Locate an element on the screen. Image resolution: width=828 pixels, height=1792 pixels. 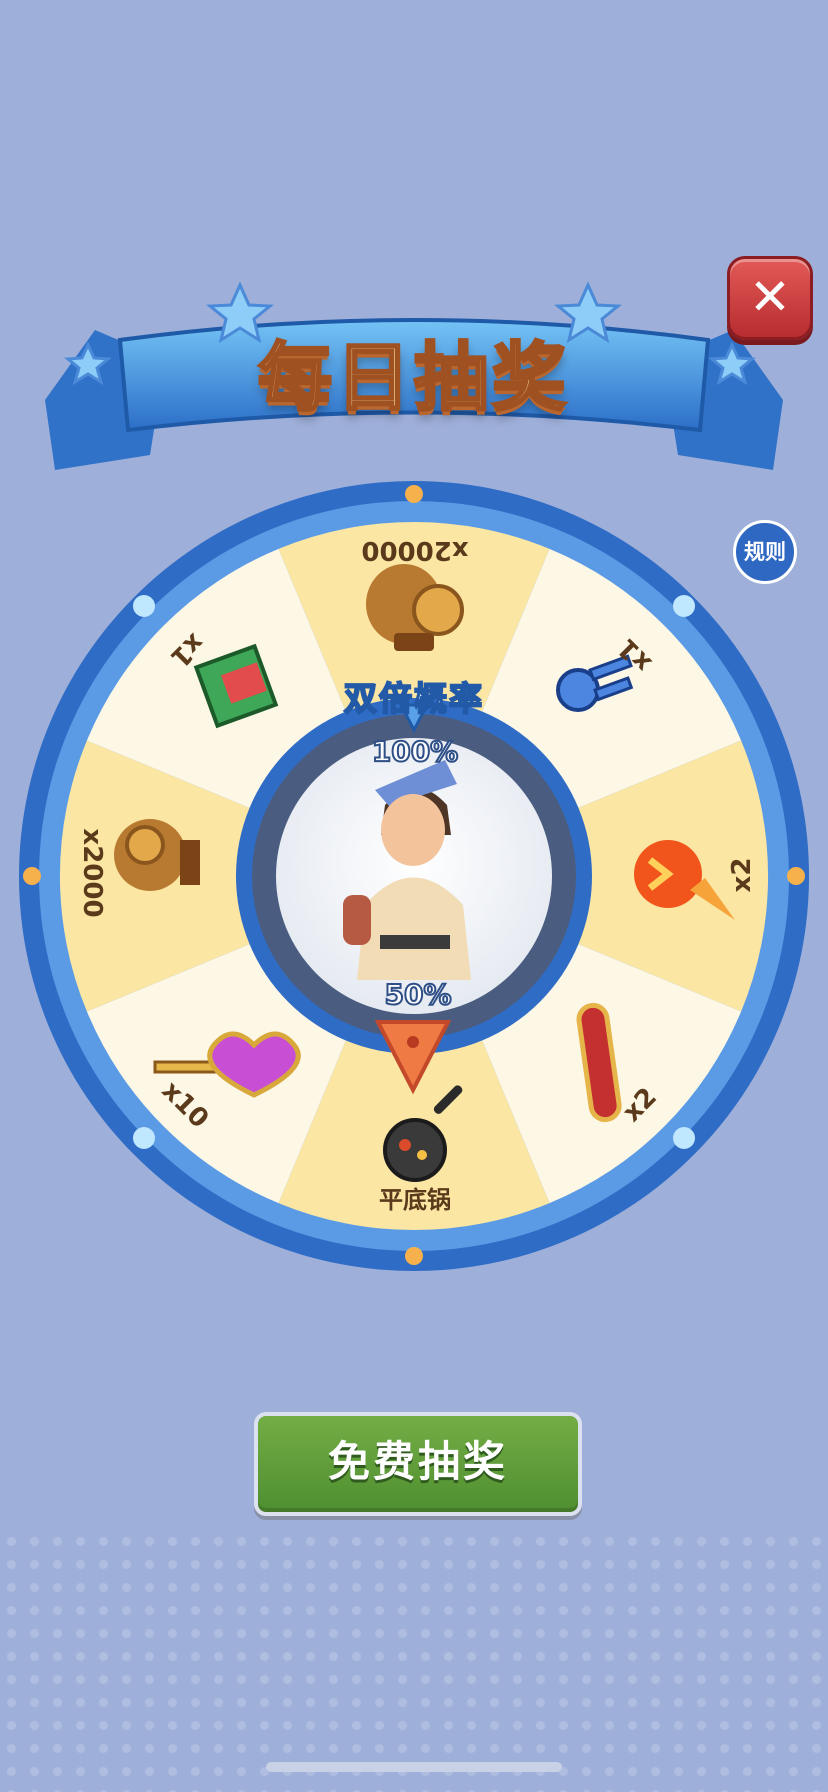
double-probability-label: 双倍概率 is located at coordinates (413, 698).